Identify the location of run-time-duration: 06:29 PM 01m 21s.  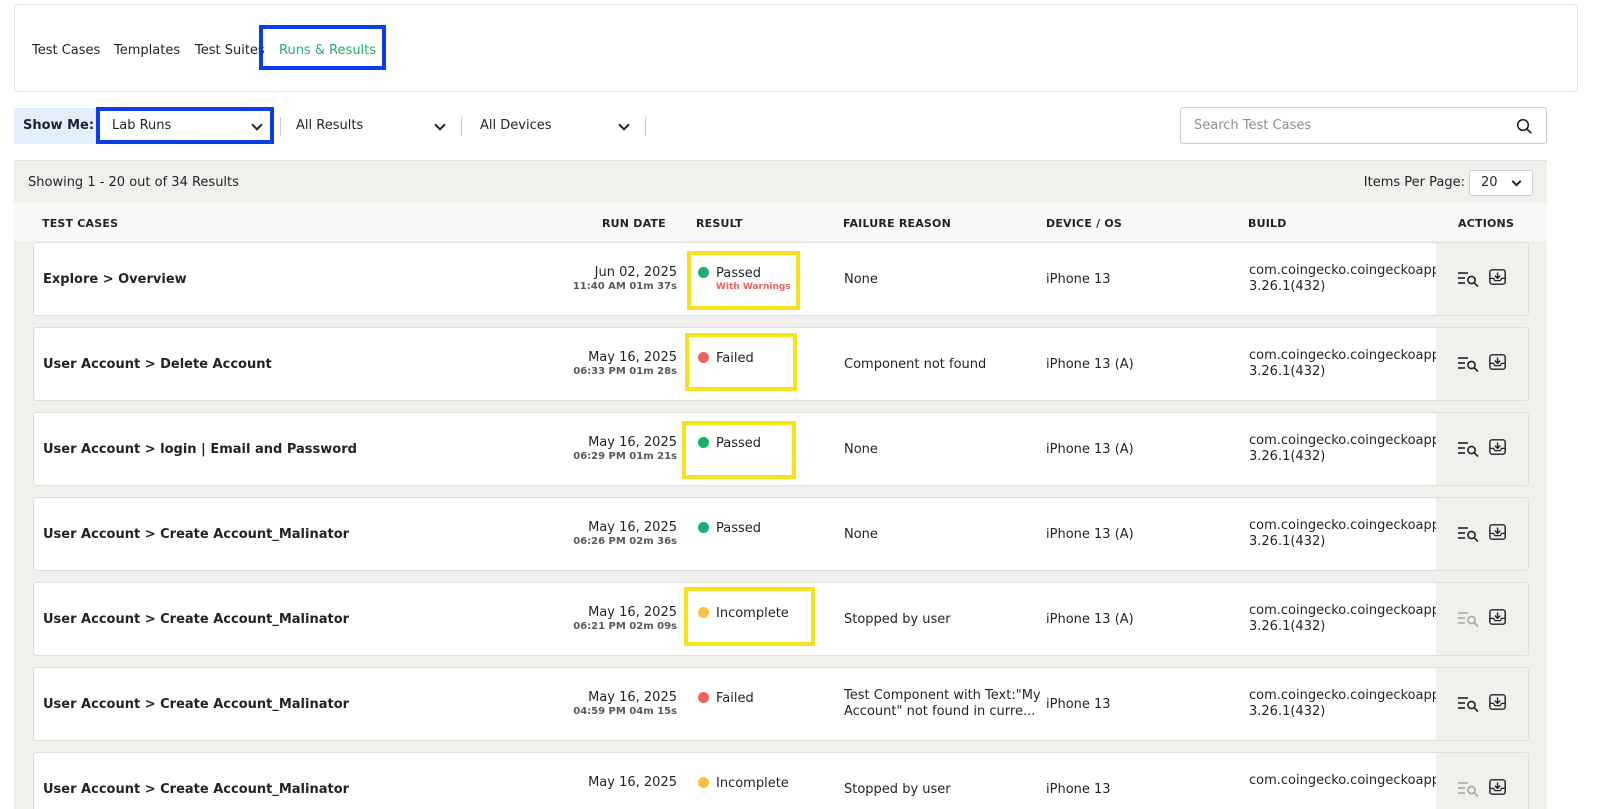
(625, 456).